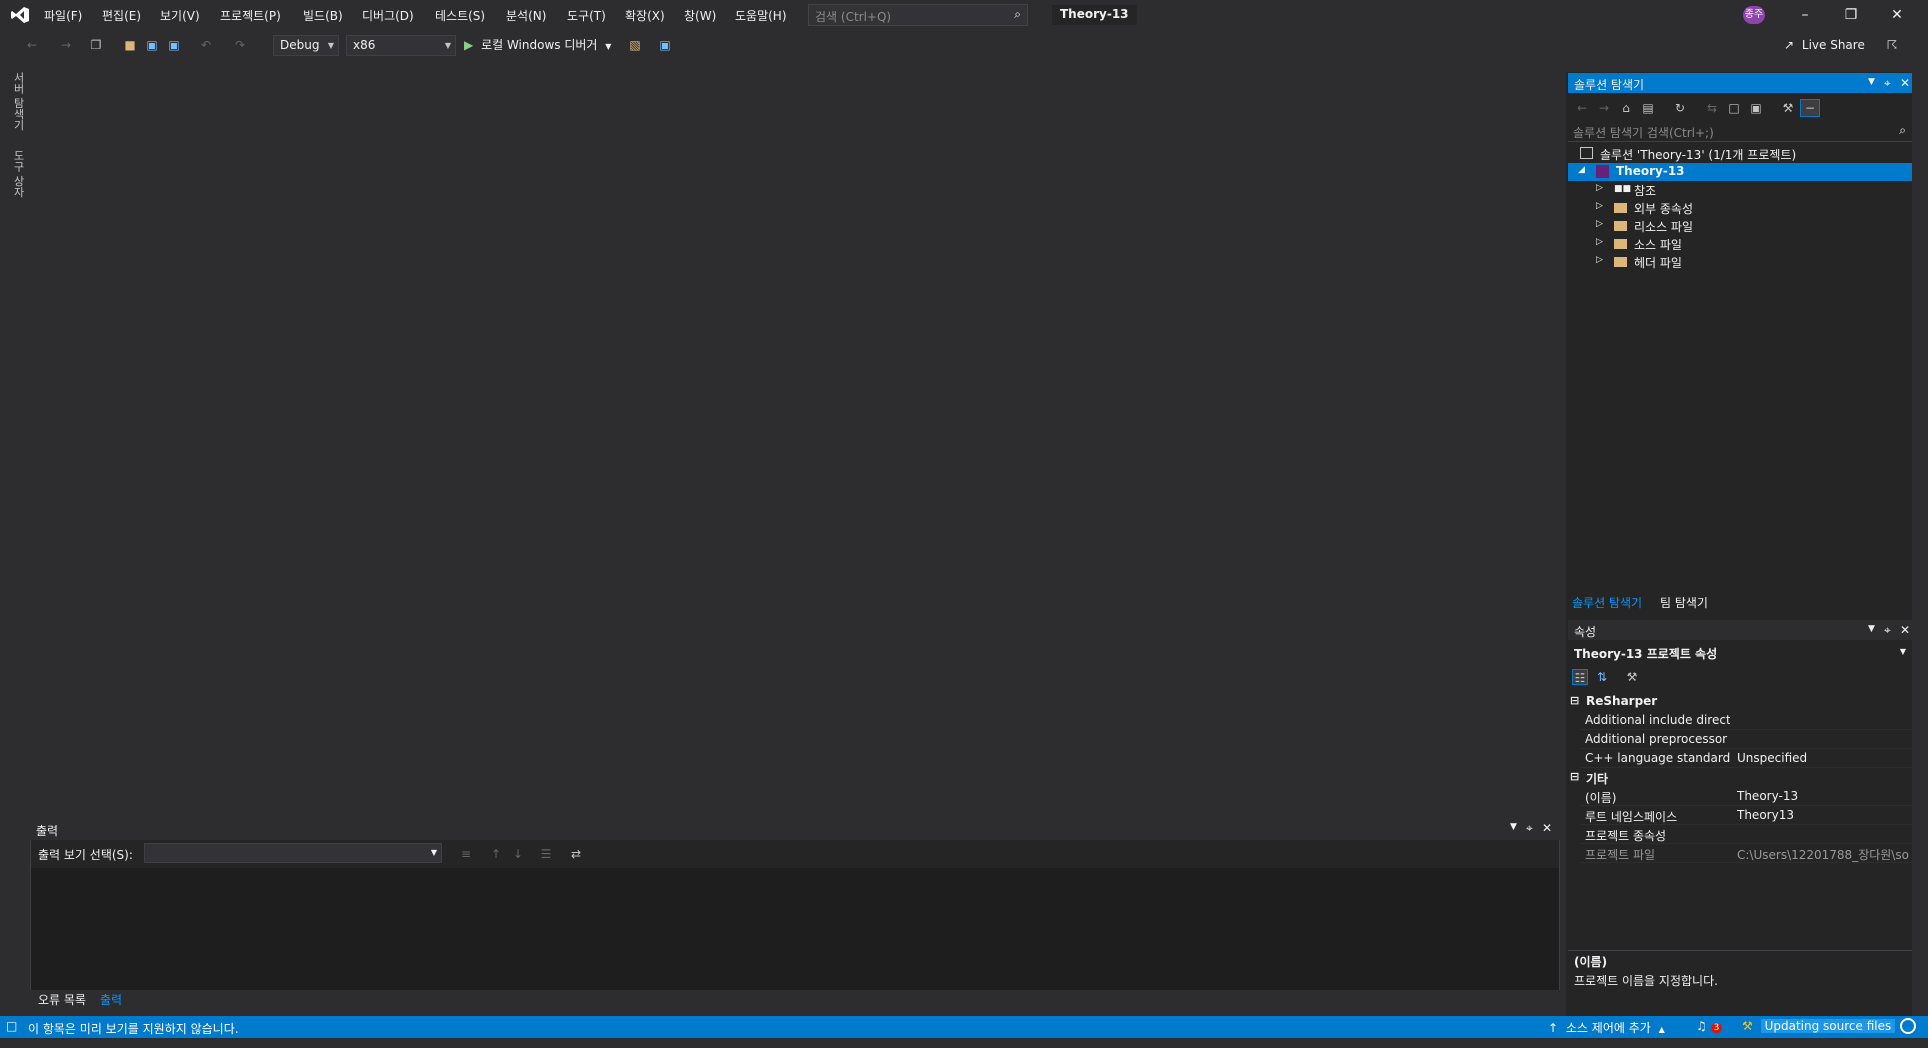  What do you see at coordinates (518, 854) in the screenshot?
I see `next-message-icon: ↓` at bounding box center [518, 854].